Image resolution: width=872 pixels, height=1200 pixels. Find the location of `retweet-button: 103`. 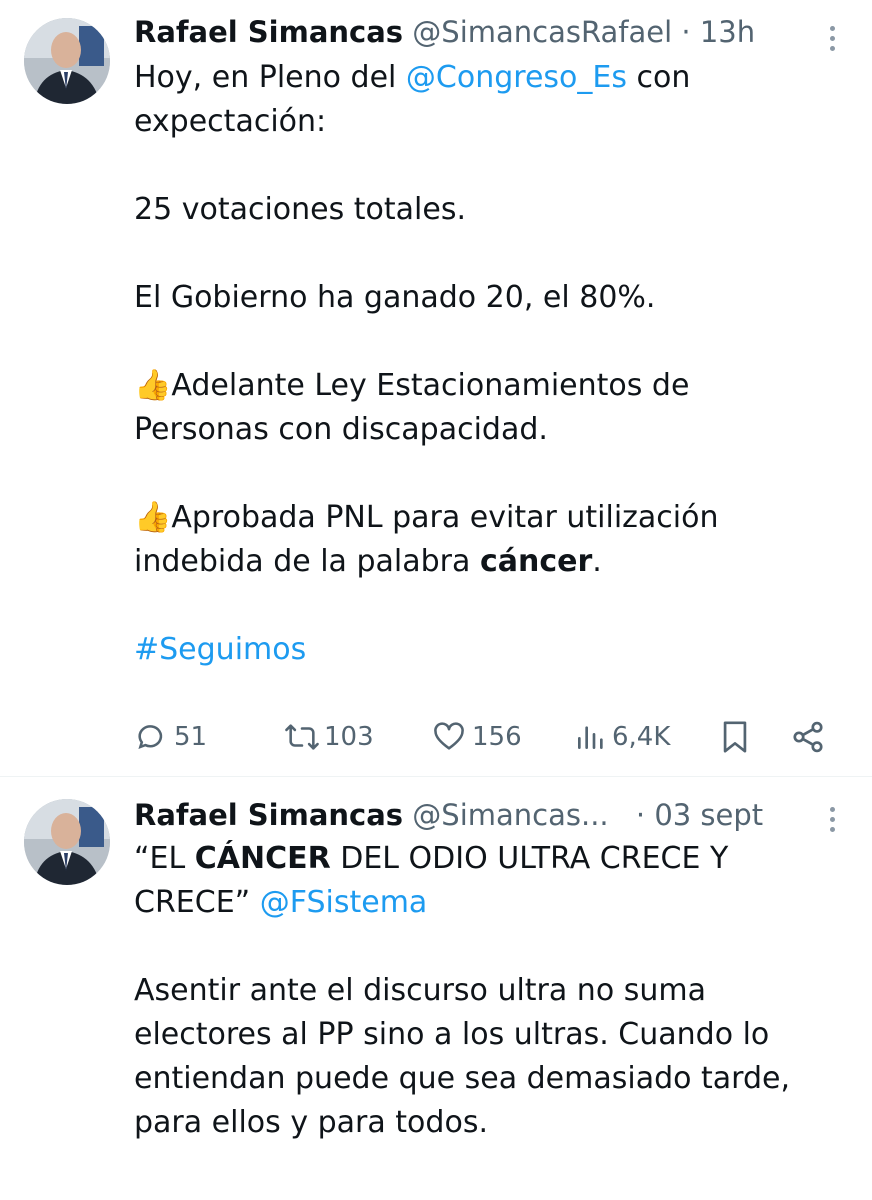

retweet-button: 103 is located at coordinates (328, 737).